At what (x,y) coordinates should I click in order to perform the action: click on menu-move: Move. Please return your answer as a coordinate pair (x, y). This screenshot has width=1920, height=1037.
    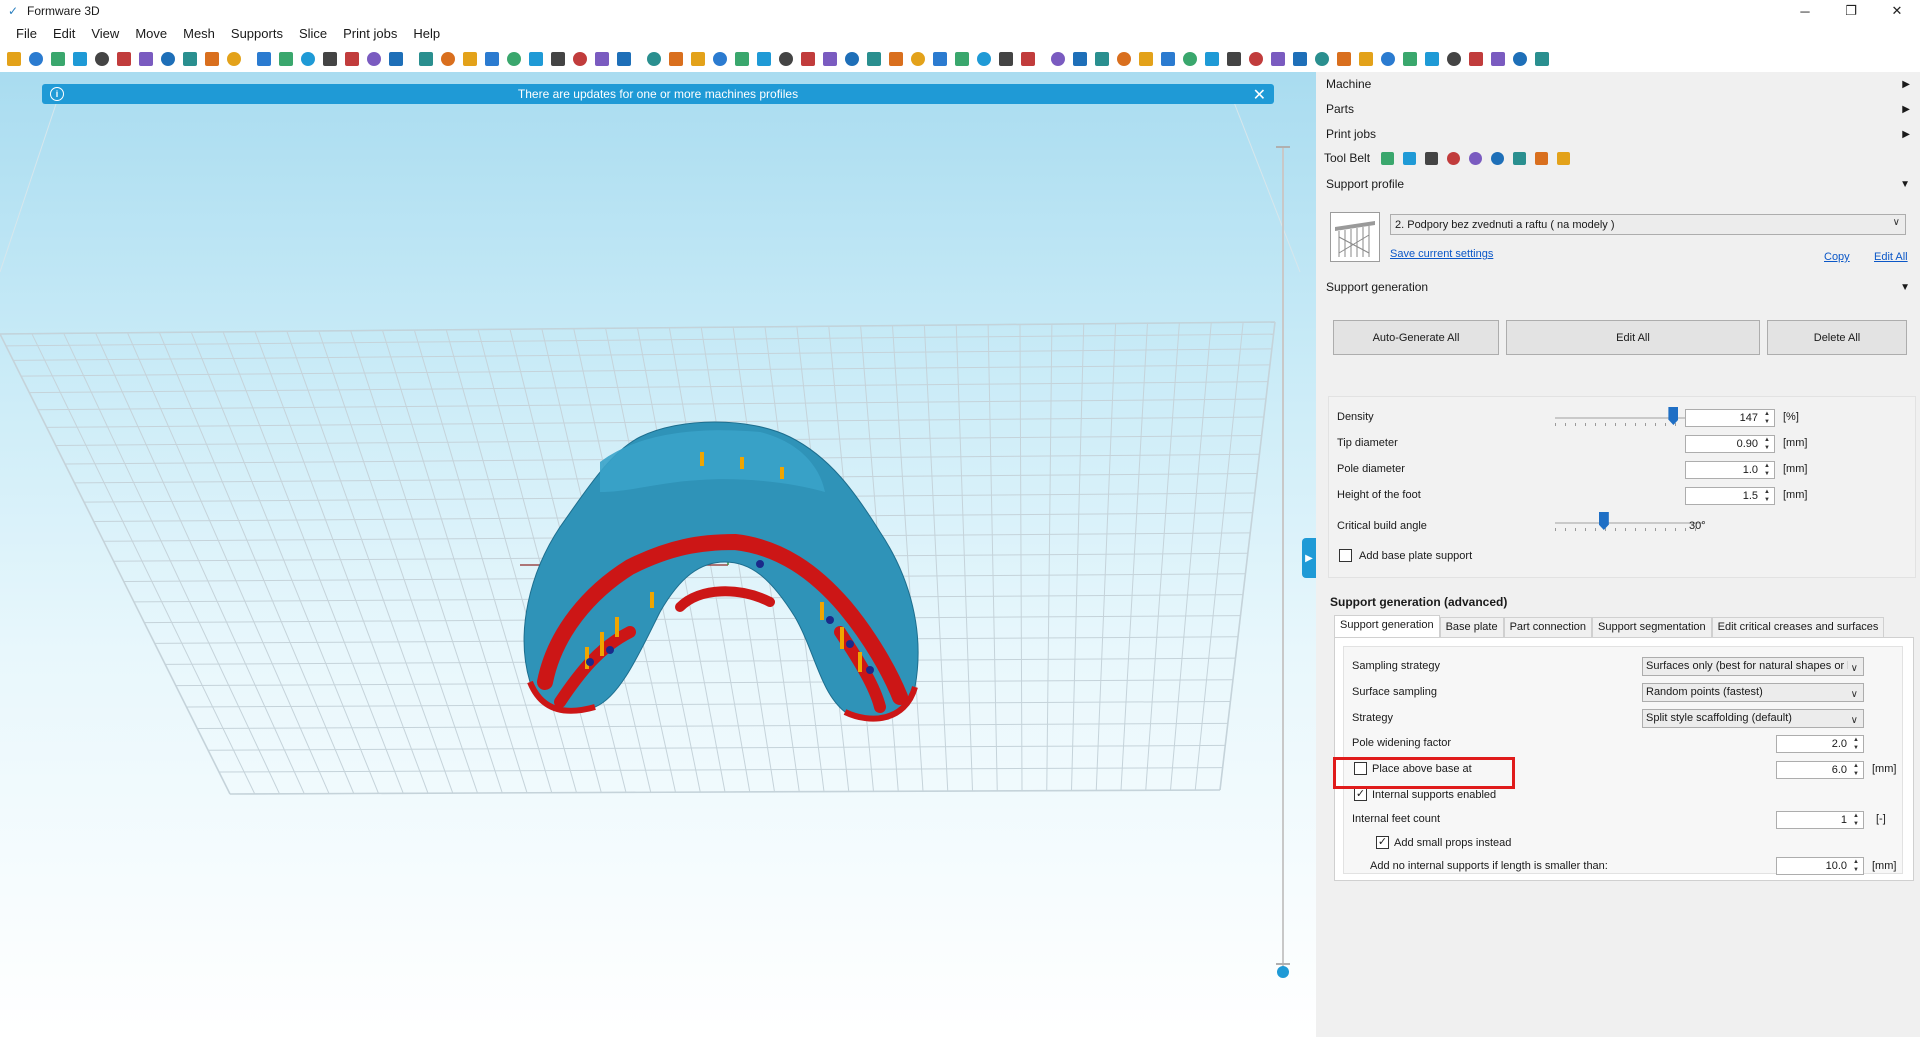
    Looking at the image, I should click on (151, 34).